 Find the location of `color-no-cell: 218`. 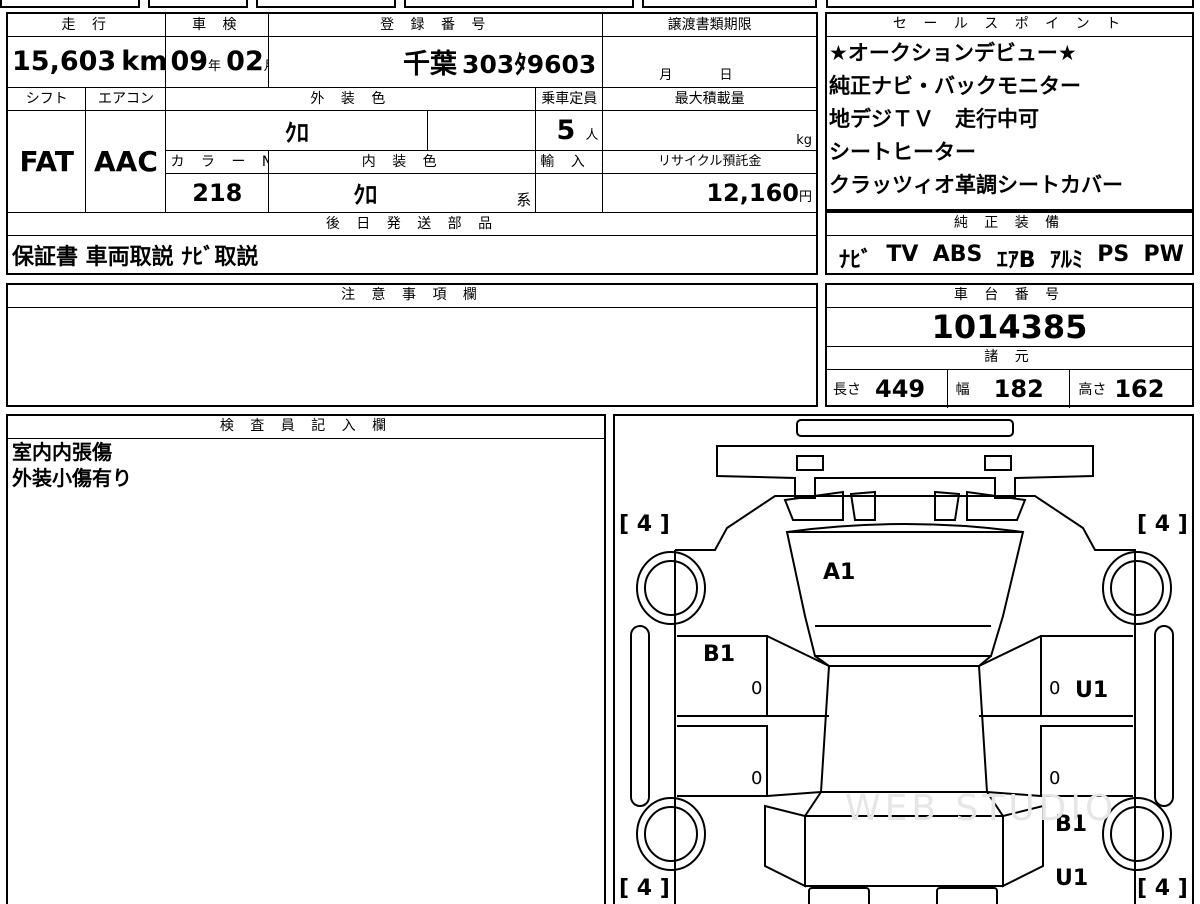

color-no-cell: 218 is located at coordinates (217, 193).